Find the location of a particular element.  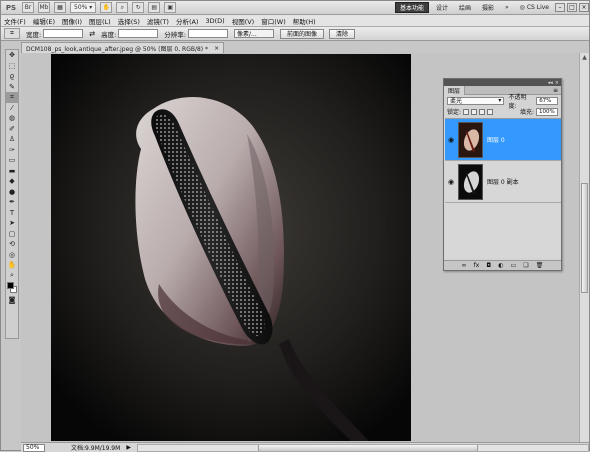

close-panel-icon: × is located at coordinates (557, 83).